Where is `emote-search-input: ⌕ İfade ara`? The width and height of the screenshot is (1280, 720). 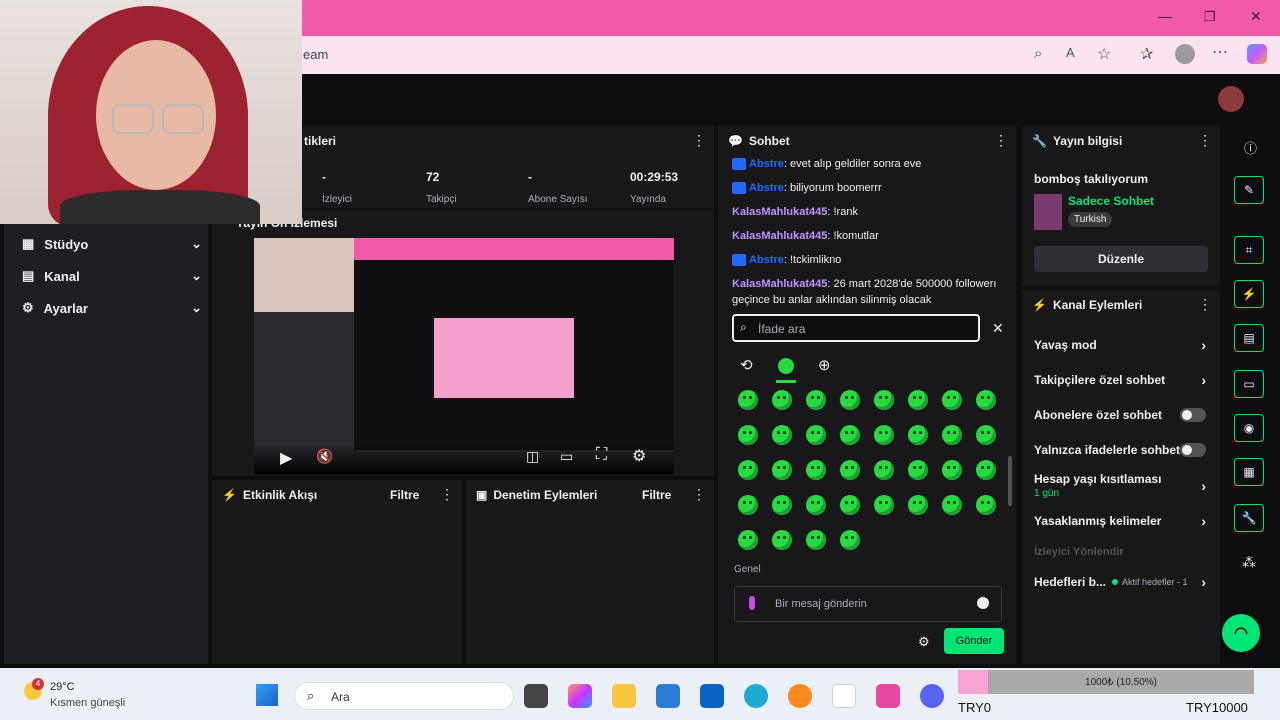 emote-search-input: ⌕ İfade ara is located at coordinates (856, 328).